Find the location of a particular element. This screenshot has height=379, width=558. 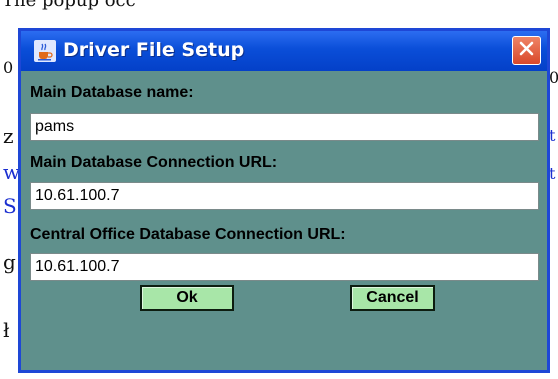

close-icon is located at coordinates (526, 51).